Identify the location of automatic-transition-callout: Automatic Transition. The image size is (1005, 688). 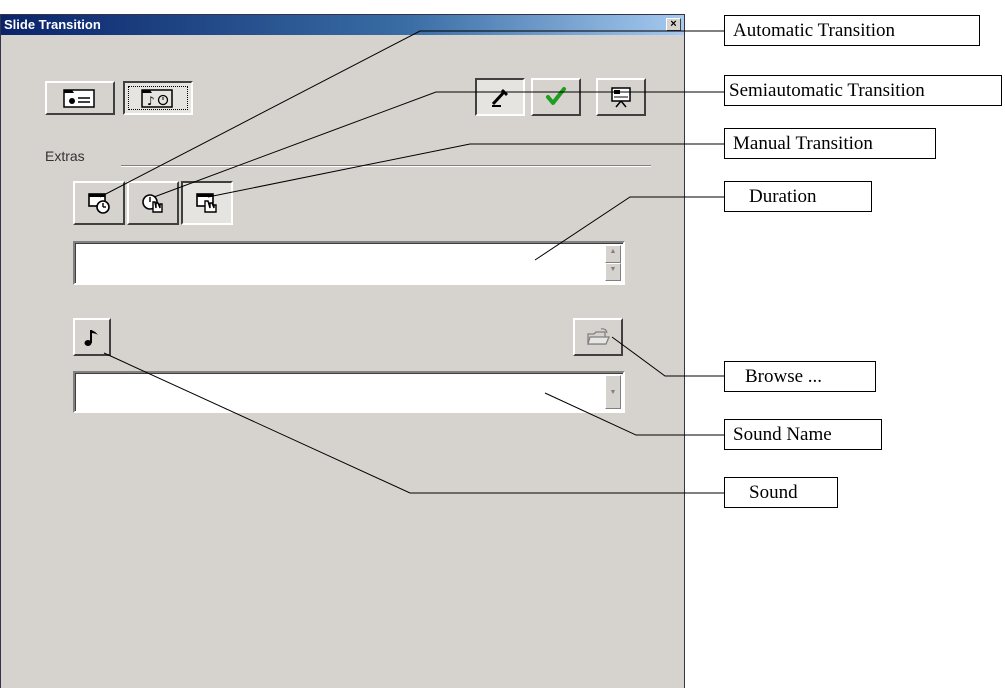
(852, 30).